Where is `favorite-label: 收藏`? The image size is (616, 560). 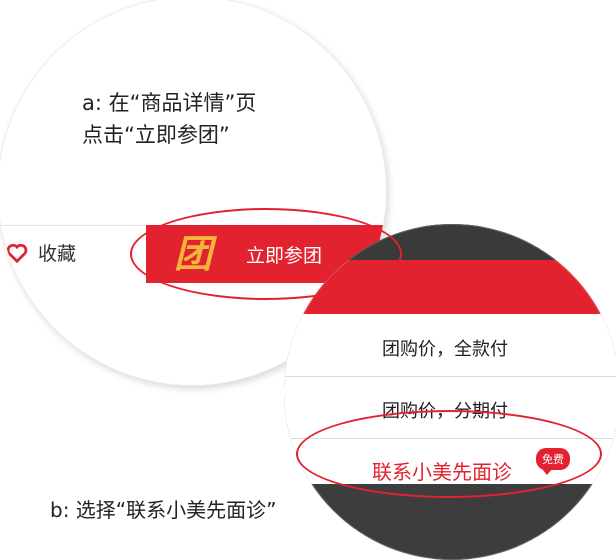
favorite-label: 收藏 is located at coordinates (57, 254).